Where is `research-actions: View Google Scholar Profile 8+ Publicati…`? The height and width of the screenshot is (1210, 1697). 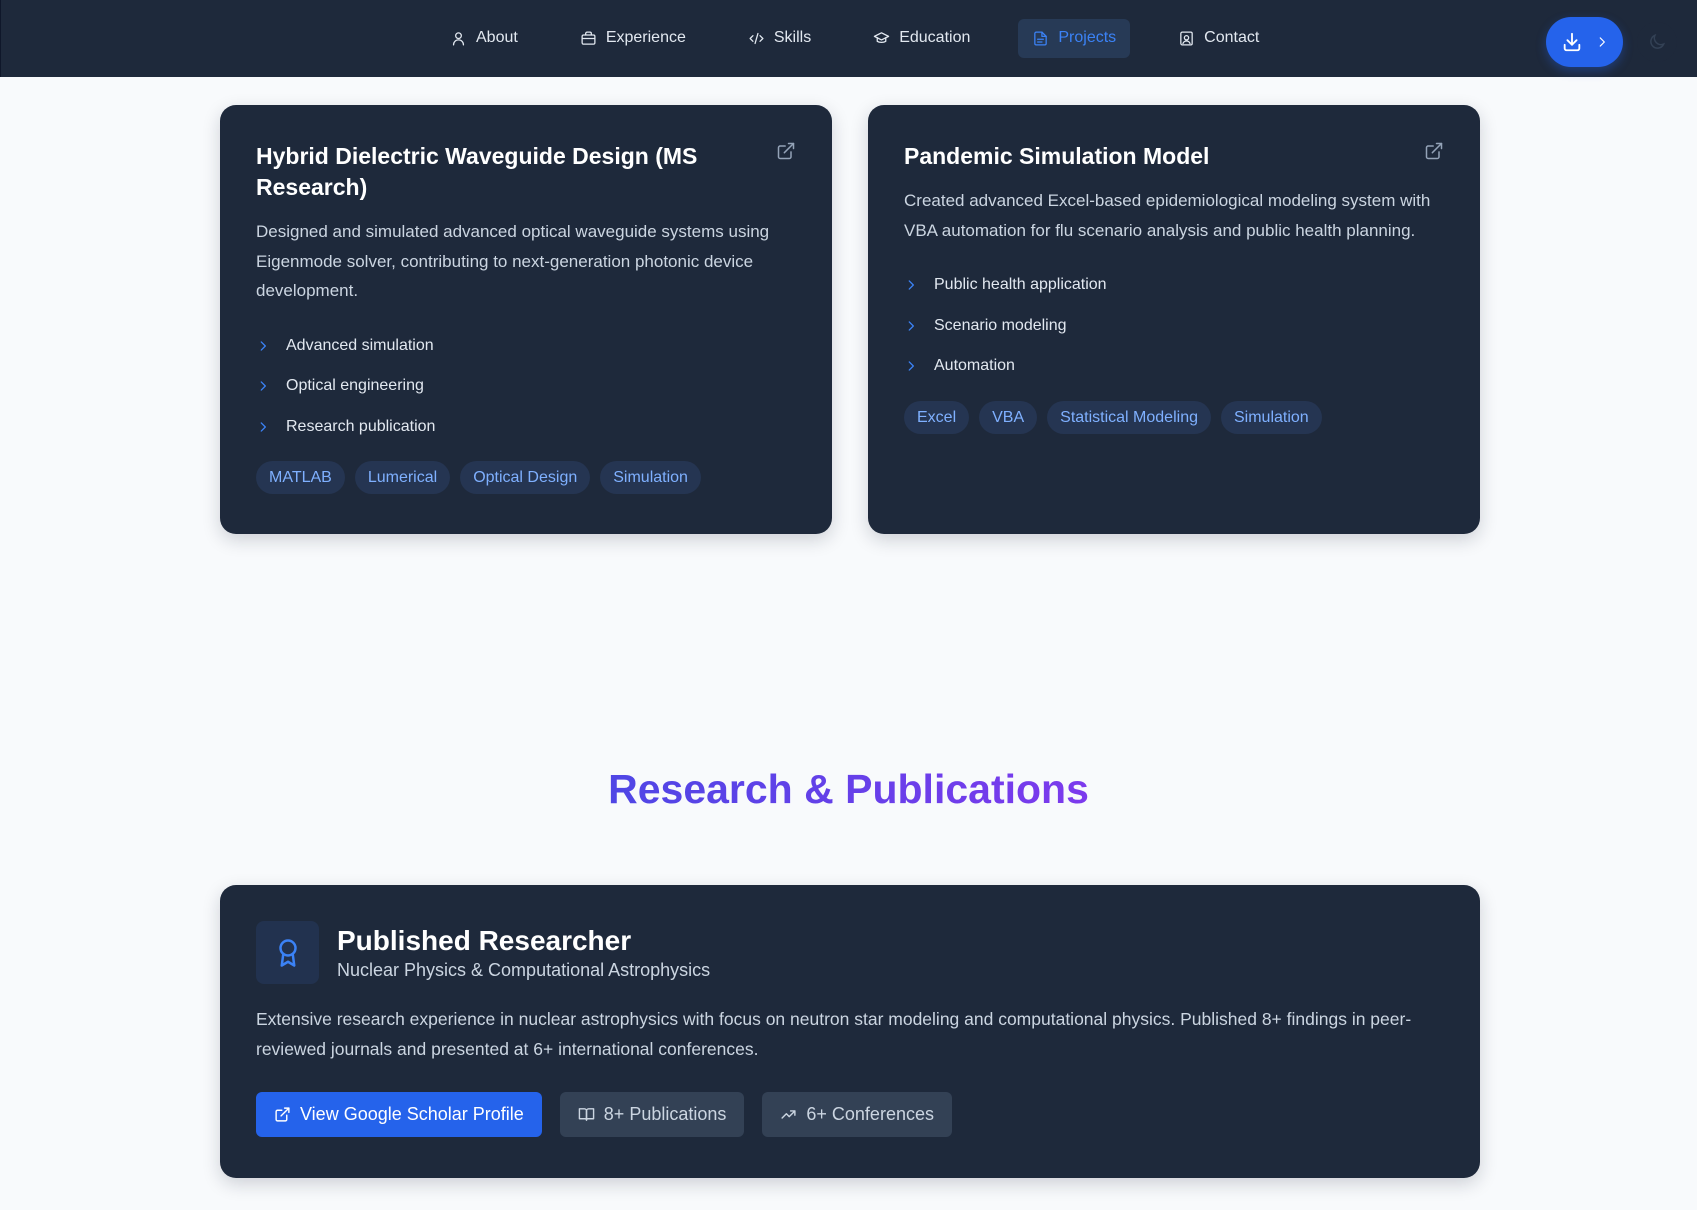 research-actions: View Google Scholar Profile 8+ Publicati… is located at coordinates (850, 1114).